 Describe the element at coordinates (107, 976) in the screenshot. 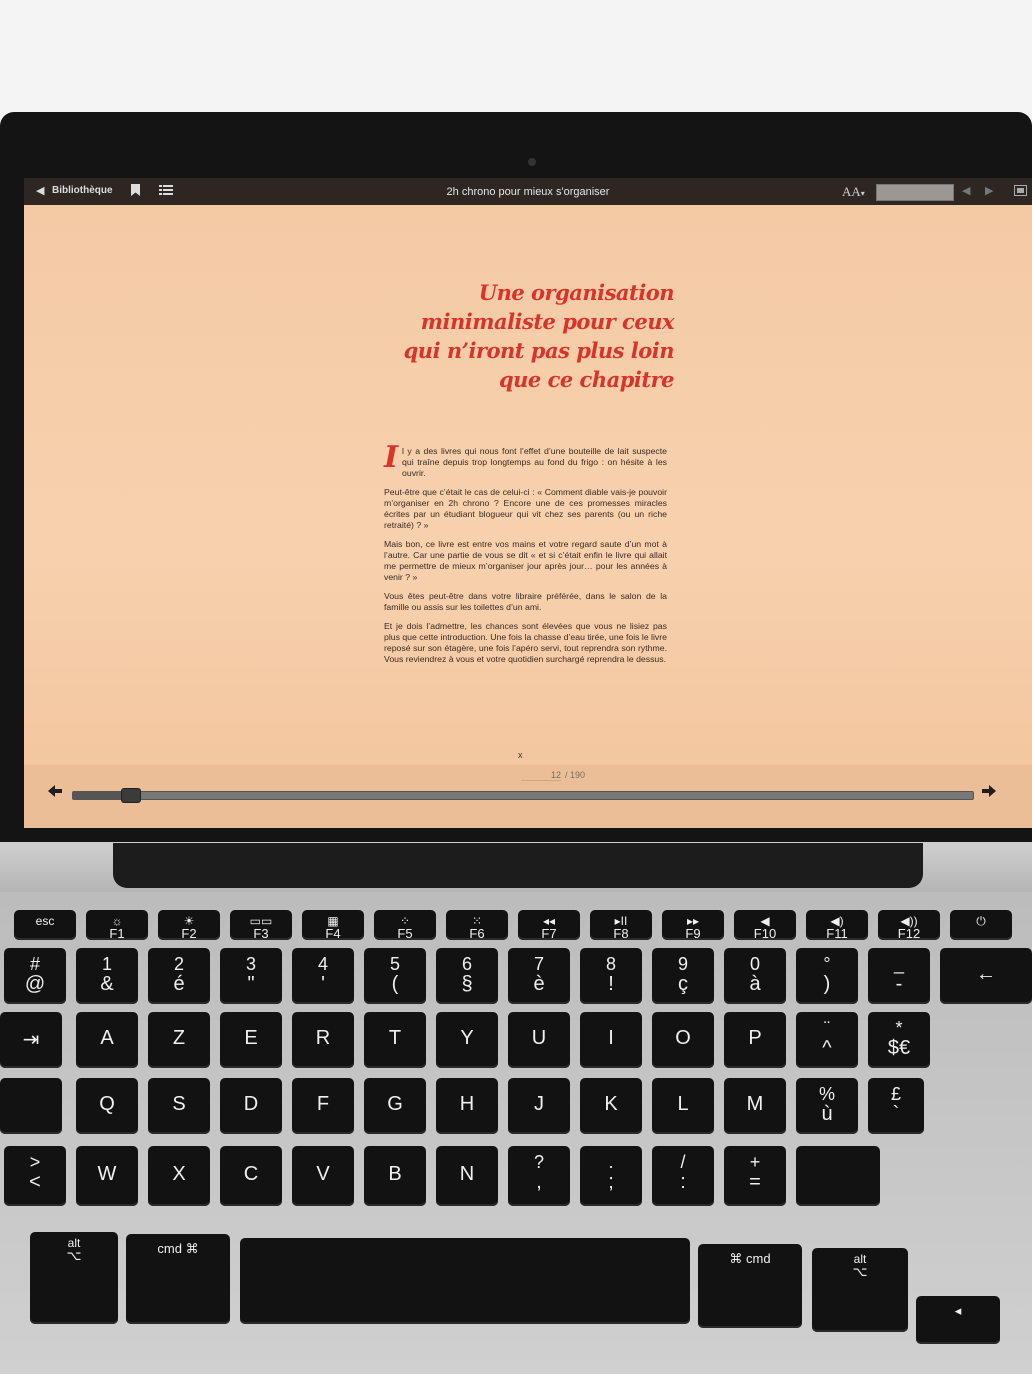

I see `number-key: 1 &` at that location.